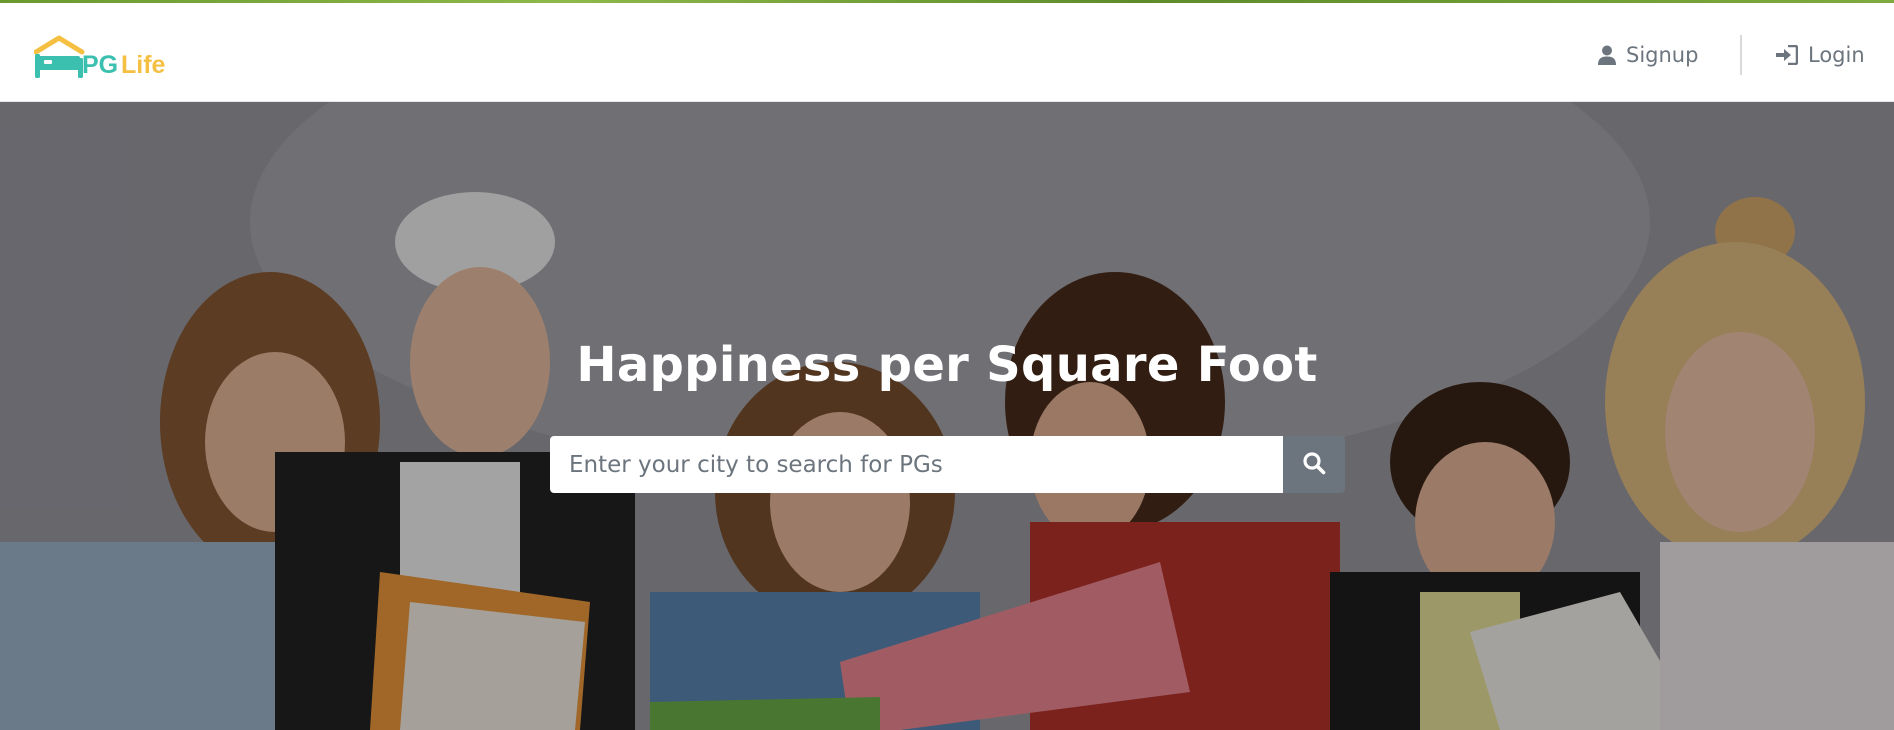  What do you see at coordinates (1607, 55) in the screenshot?
I see `user-icon` at bounding box center [1607, 55].